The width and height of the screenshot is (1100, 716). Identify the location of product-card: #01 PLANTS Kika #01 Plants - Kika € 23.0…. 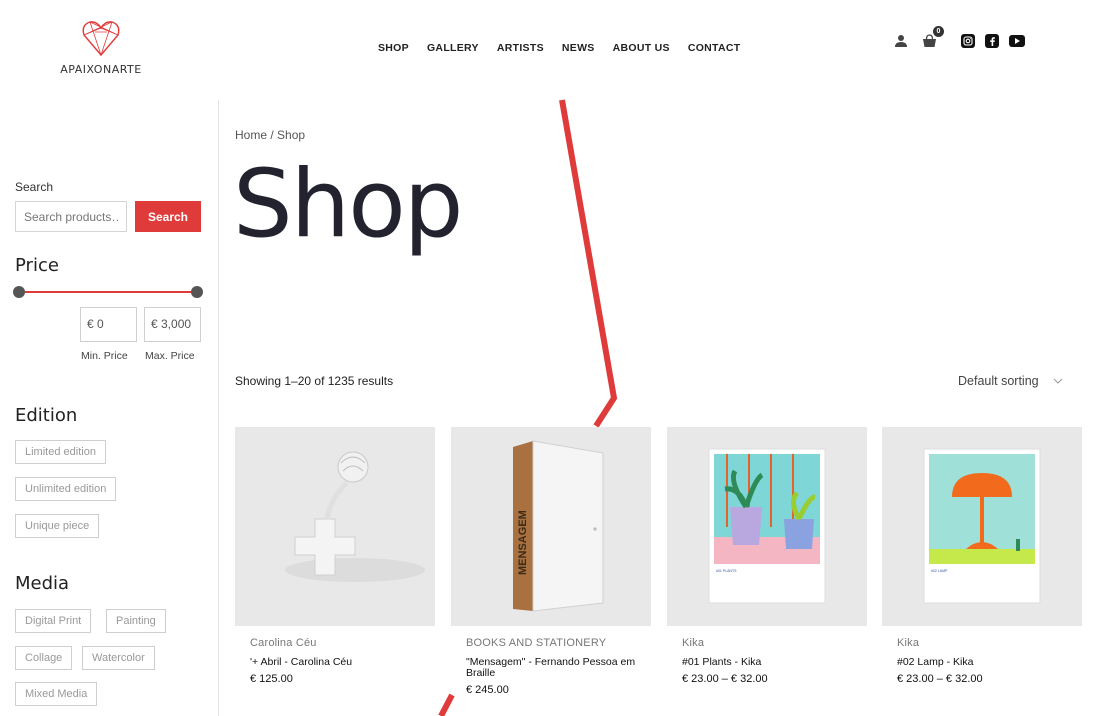
(767, 556).